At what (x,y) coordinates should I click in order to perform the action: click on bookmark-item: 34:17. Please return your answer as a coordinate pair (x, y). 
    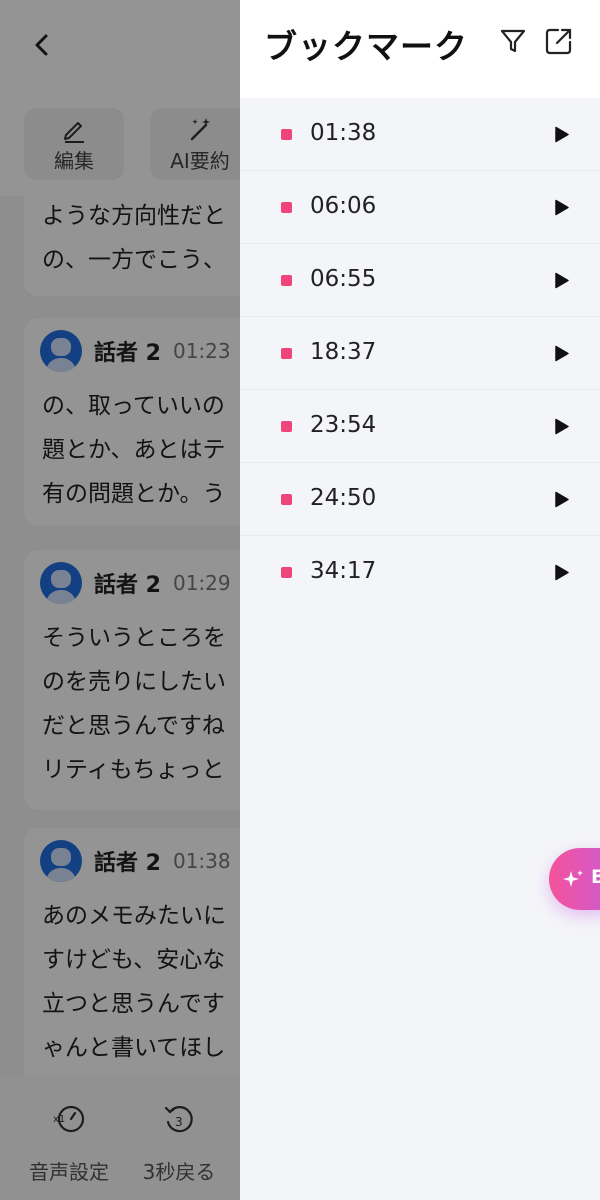
    Looking at the image, I should click on (420, 572).